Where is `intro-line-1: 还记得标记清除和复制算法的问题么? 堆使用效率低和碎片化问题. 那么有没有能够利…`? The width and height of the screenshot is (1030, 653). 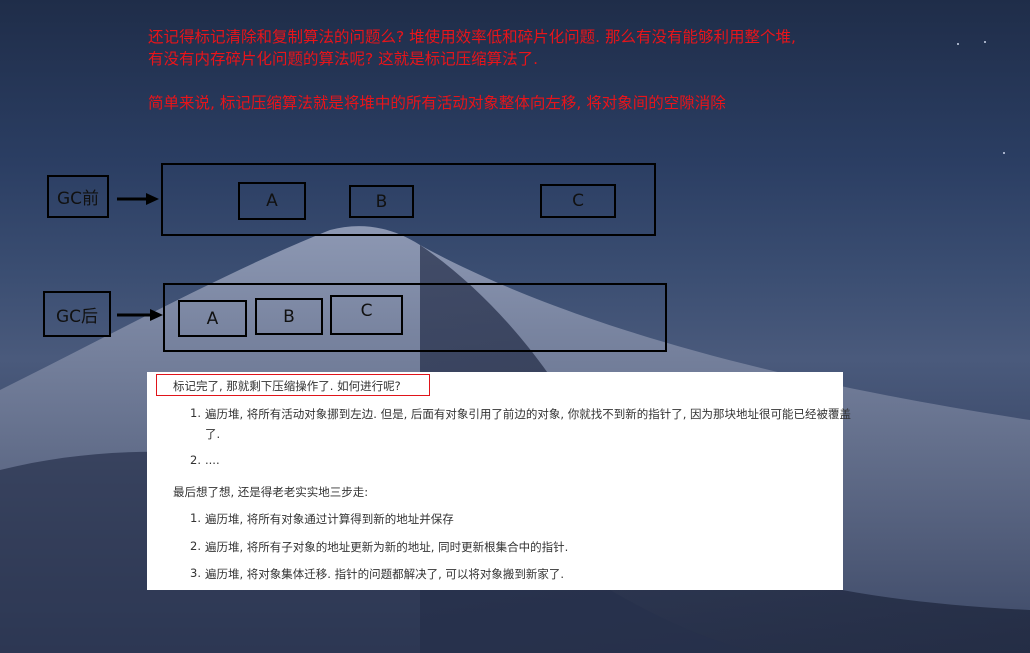
intro-line-1: 还记得标记清除和复制算法的问题么? 堆使用效率低和碎片化问题. 那么有没有能够利… is located at coordinates (472, 37).